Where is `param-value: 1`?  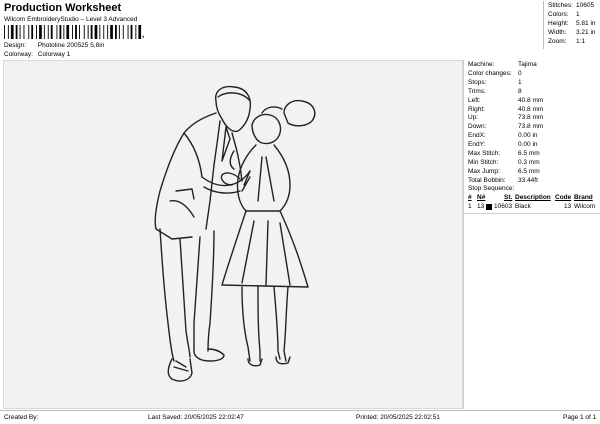
param-value: 1 is located at coordinates (520, 82).